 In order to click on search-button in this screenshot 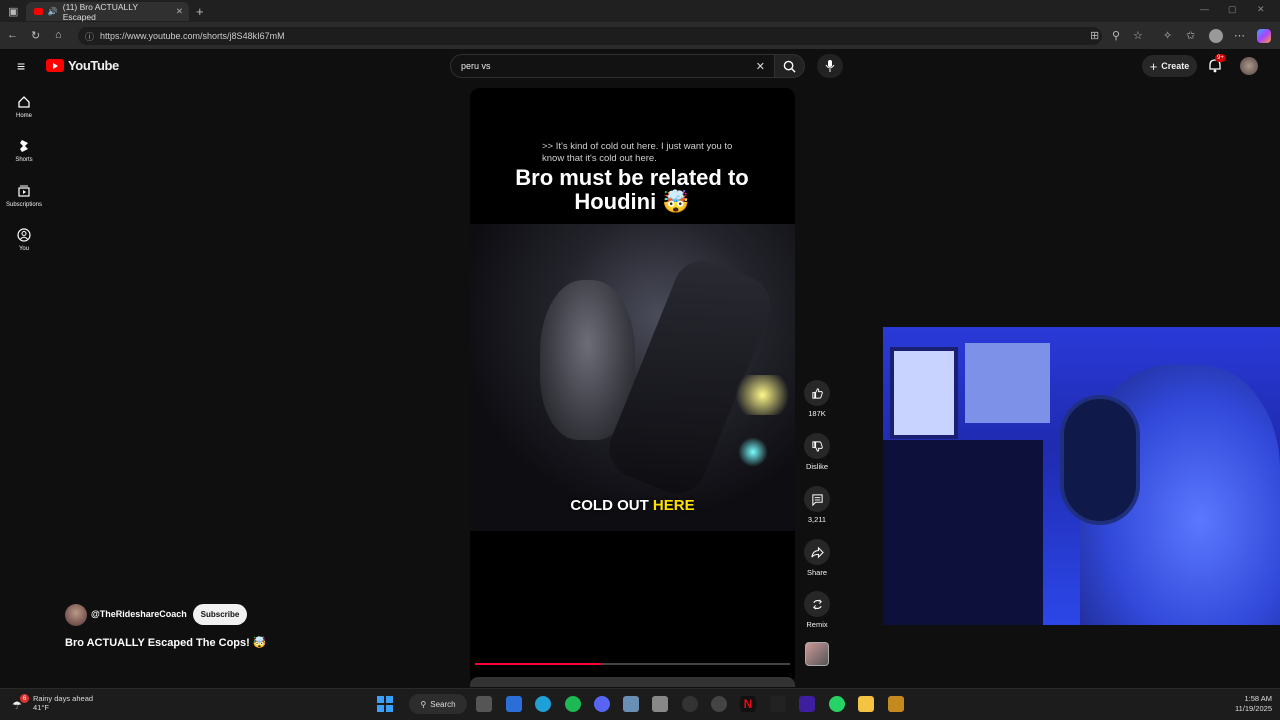, I will do `click(790, 66)`.